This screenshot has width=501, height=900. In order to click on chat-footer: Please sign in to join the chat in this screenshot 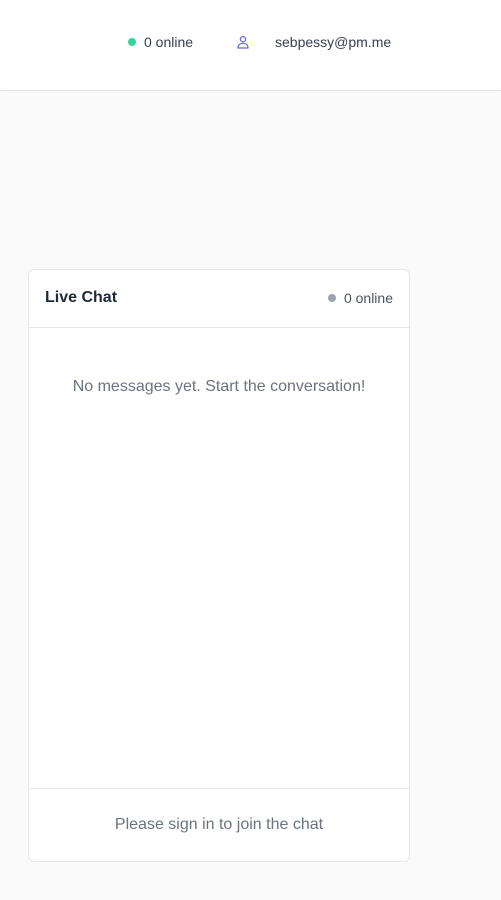, I will do `click(219, 824)`.